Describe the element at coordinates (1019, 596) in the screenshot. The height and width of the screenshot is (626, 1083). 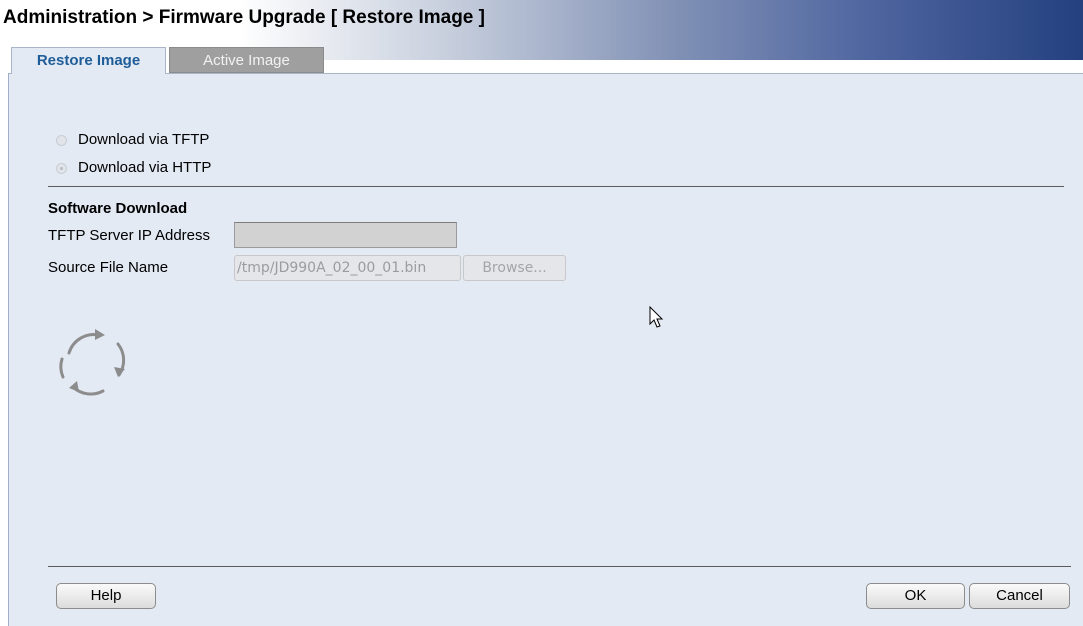
I see `cancel-button: Cancel` at that location.